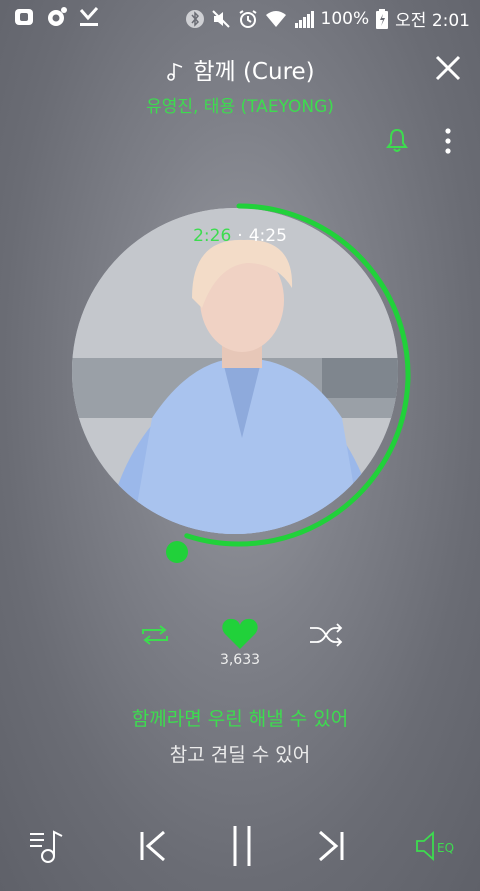  Describe the element at coordinates (345, 18) in the screenshot. I see `battery-percent: 100%` at that location.